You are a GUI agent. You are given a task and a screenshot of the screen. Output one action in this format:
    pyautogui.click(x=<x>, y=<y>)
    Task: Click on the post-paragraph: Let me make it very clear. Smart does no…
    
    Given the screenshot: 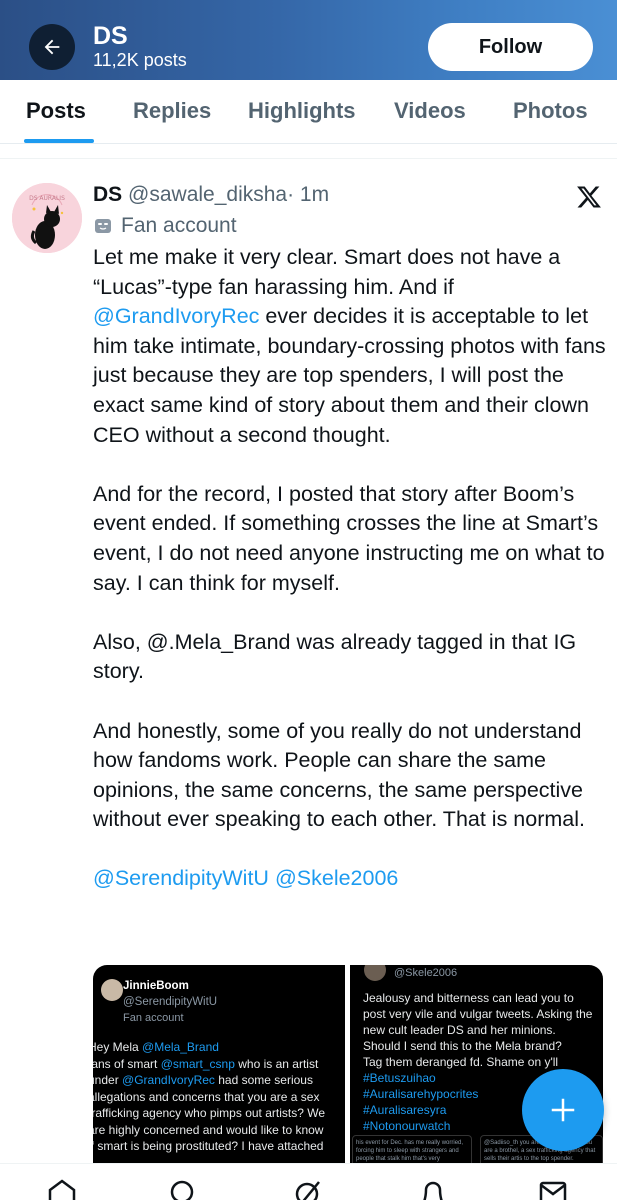 What is the action you would take?
    pyautogui.click(x=349, y=346)
    